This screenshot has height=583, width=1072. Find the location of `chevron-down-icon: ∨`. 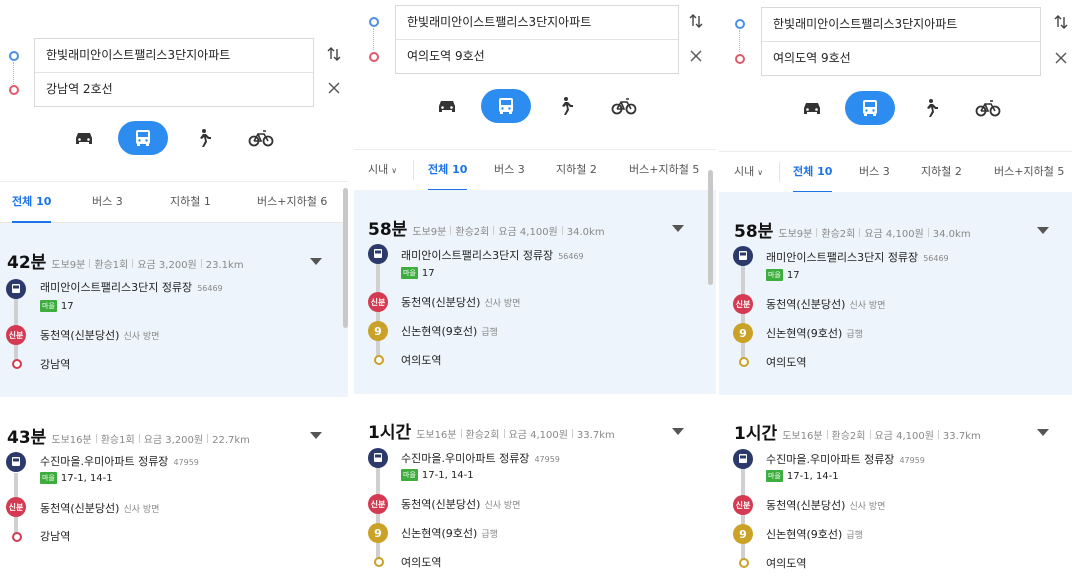

chevron-down-icon: ∨ is located at coordinates (760, 172).